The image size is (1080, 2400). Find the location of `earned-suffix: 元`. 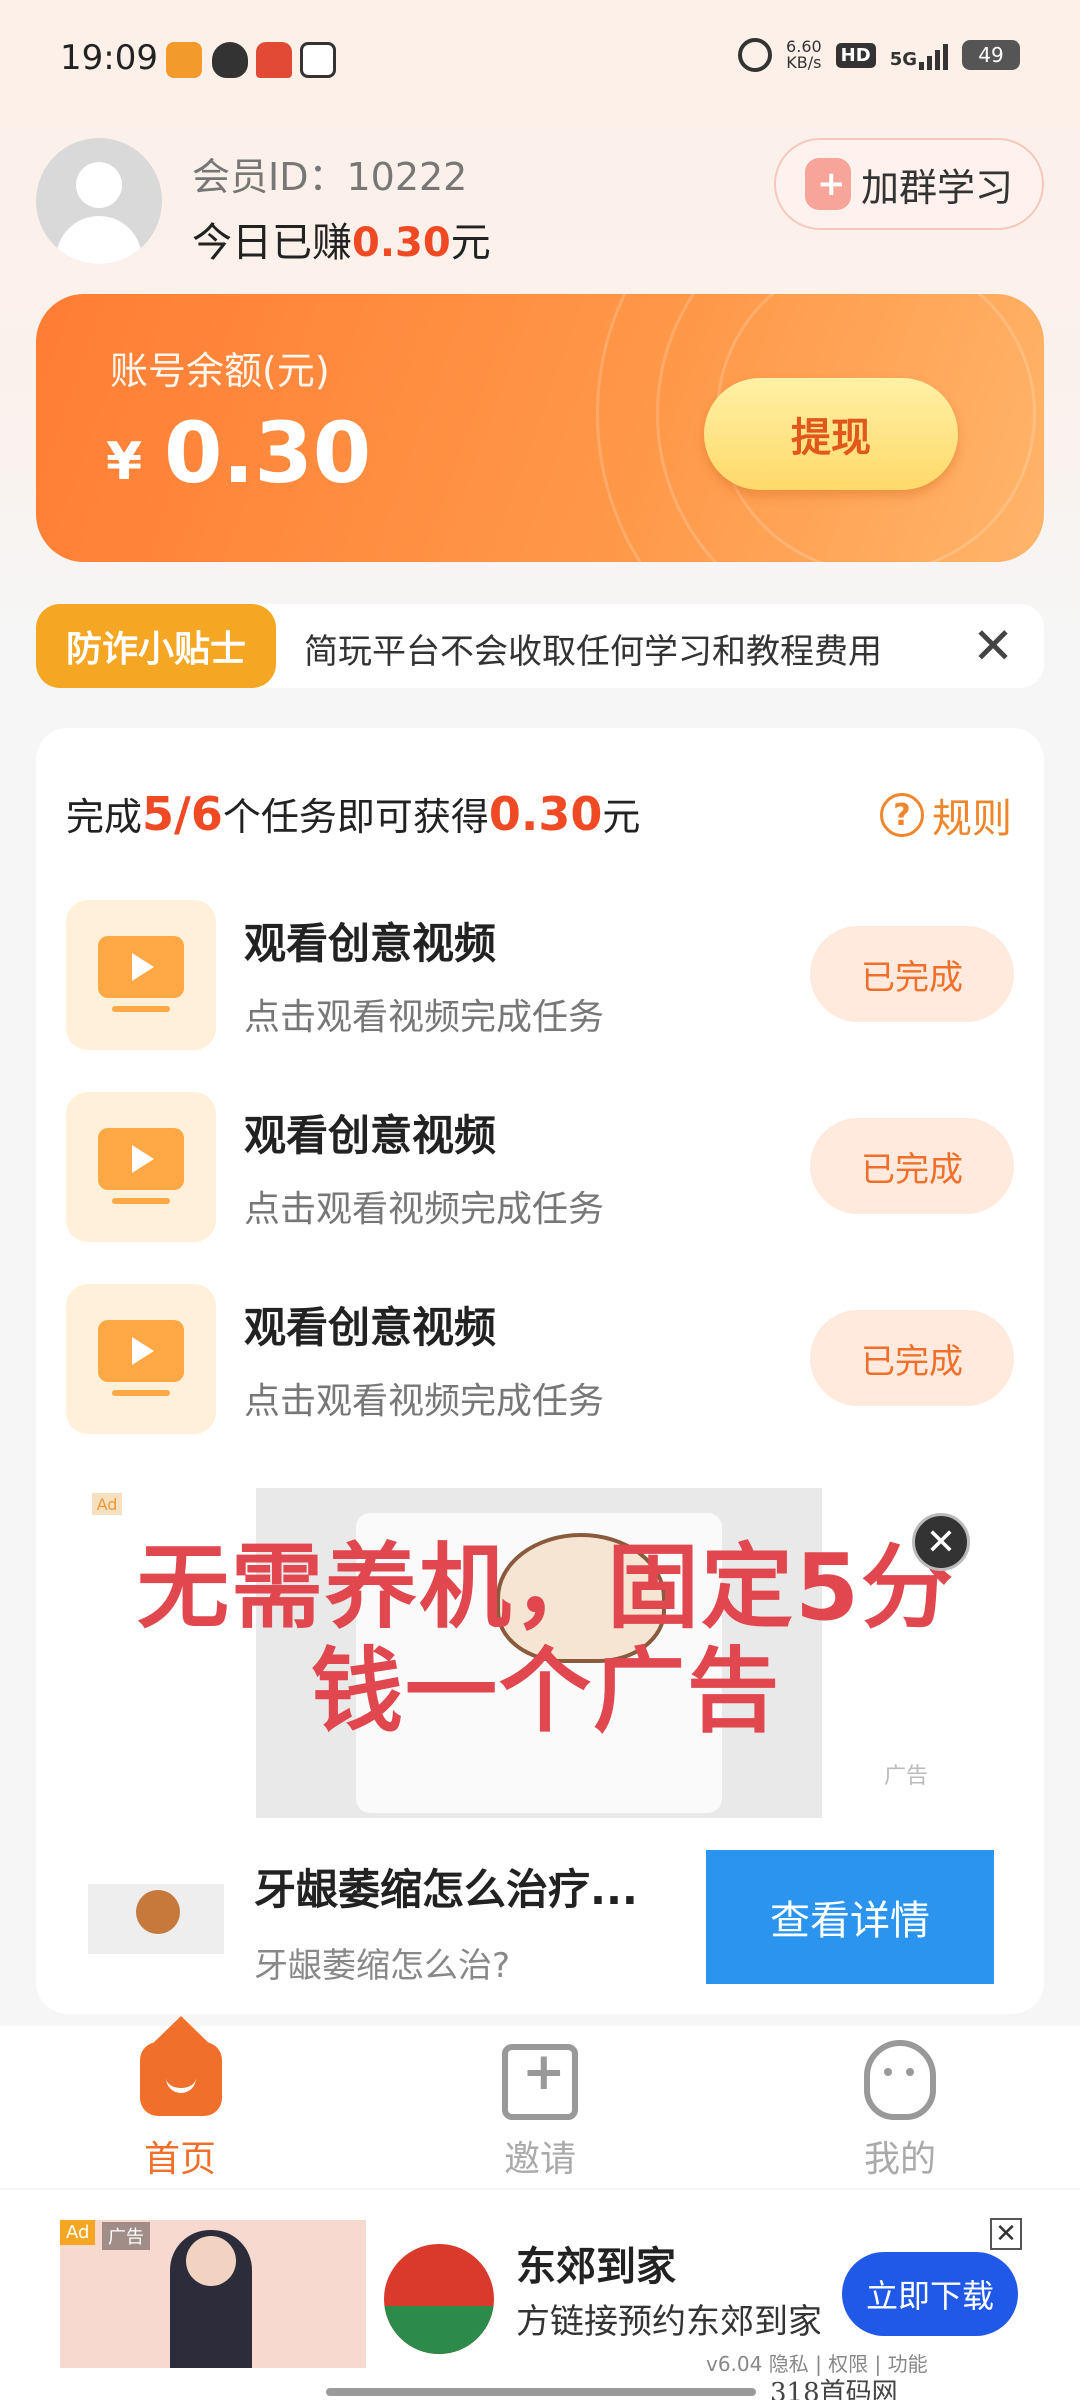

earned-suffix: 元 is located at coordinates (470, 243).